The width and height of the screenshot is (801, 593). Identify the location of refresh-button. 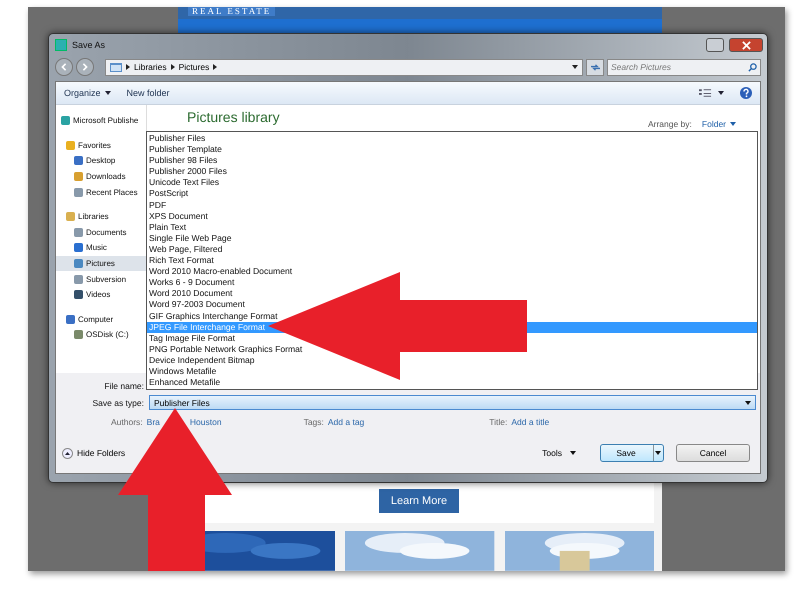
(595, 67).